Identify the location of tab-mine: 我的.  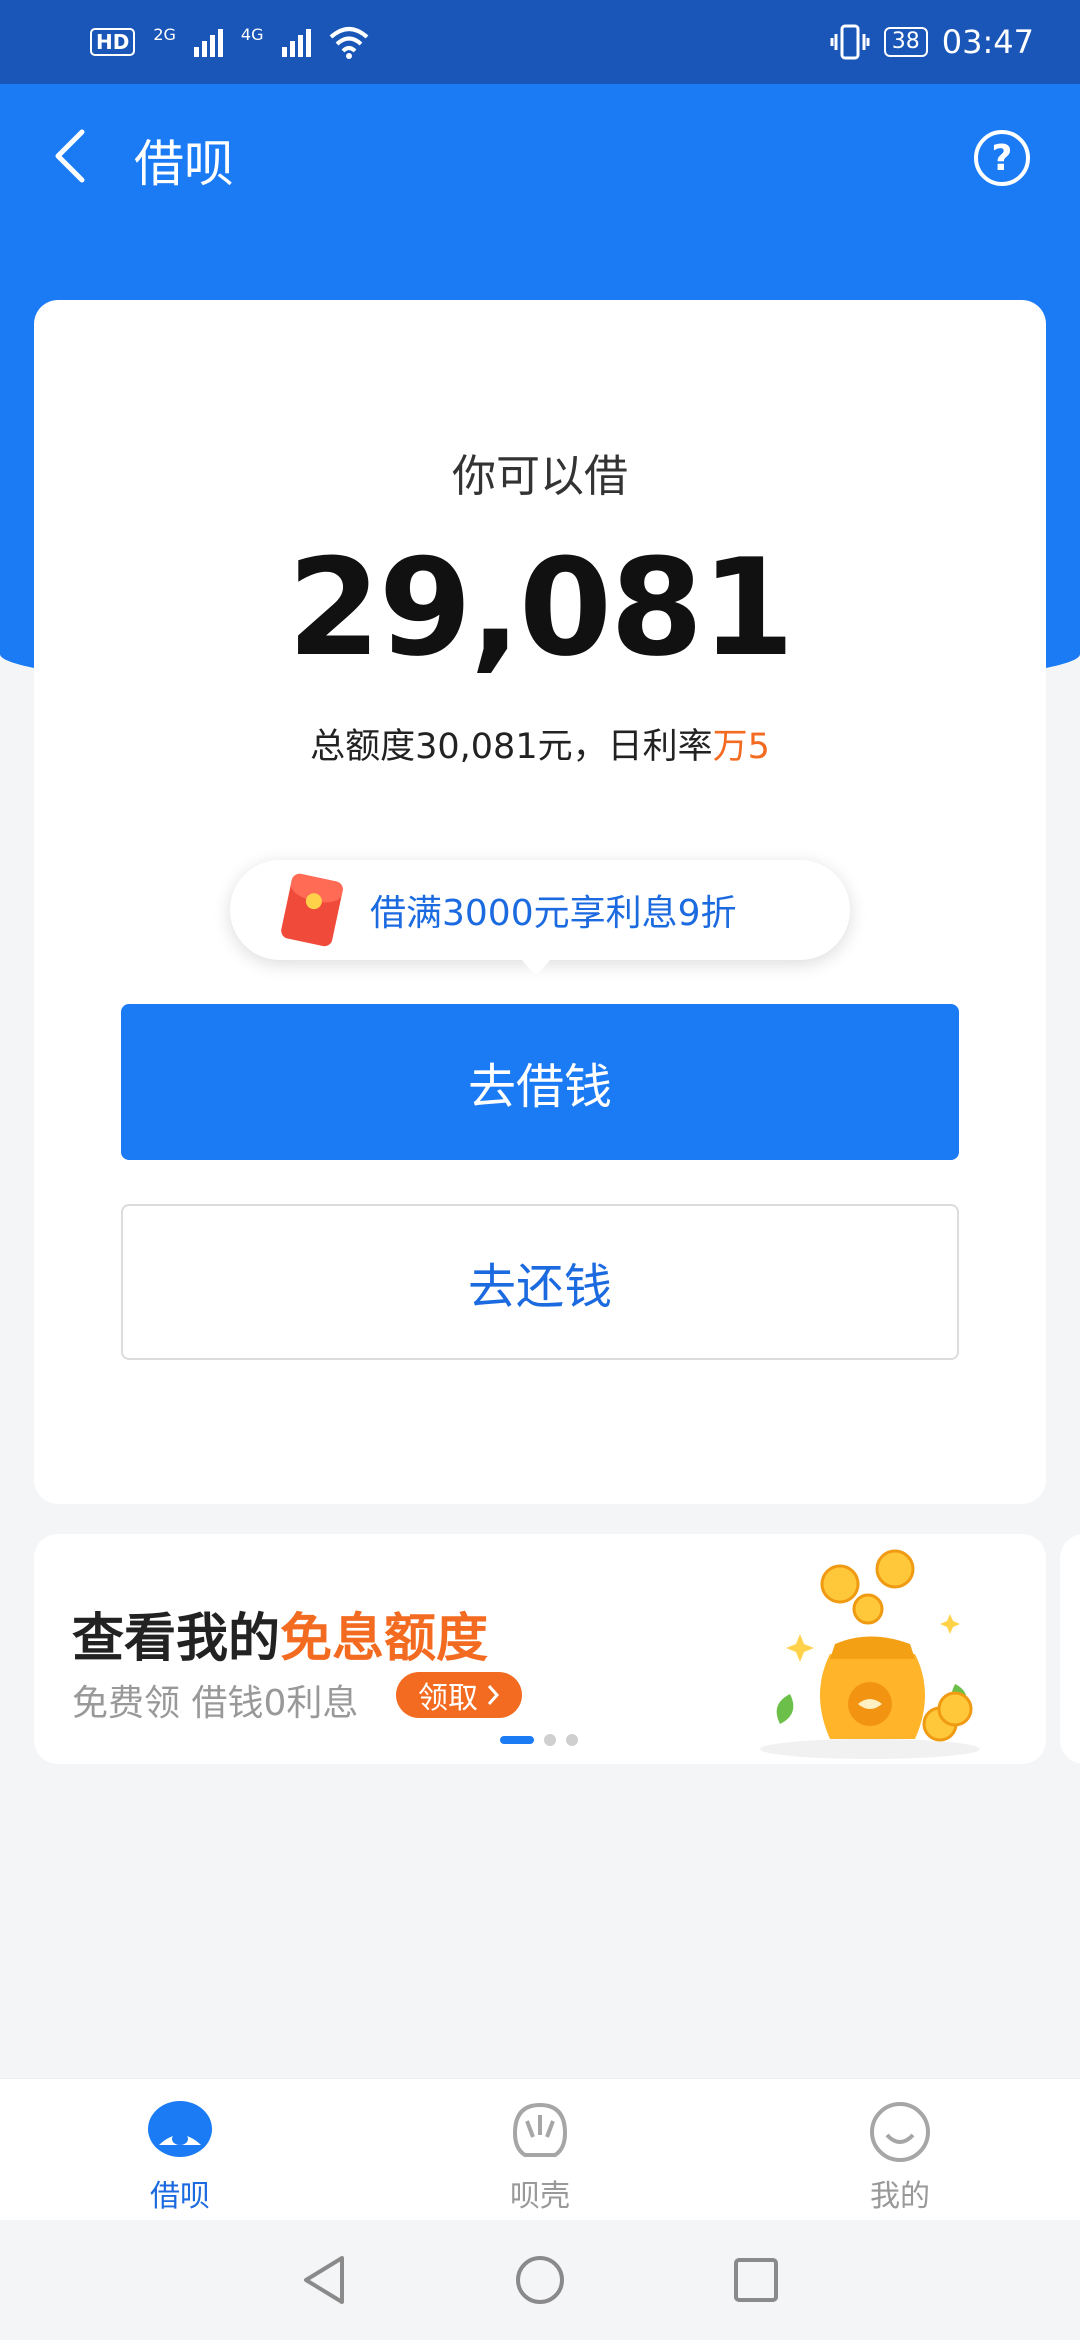
(900, 2149).